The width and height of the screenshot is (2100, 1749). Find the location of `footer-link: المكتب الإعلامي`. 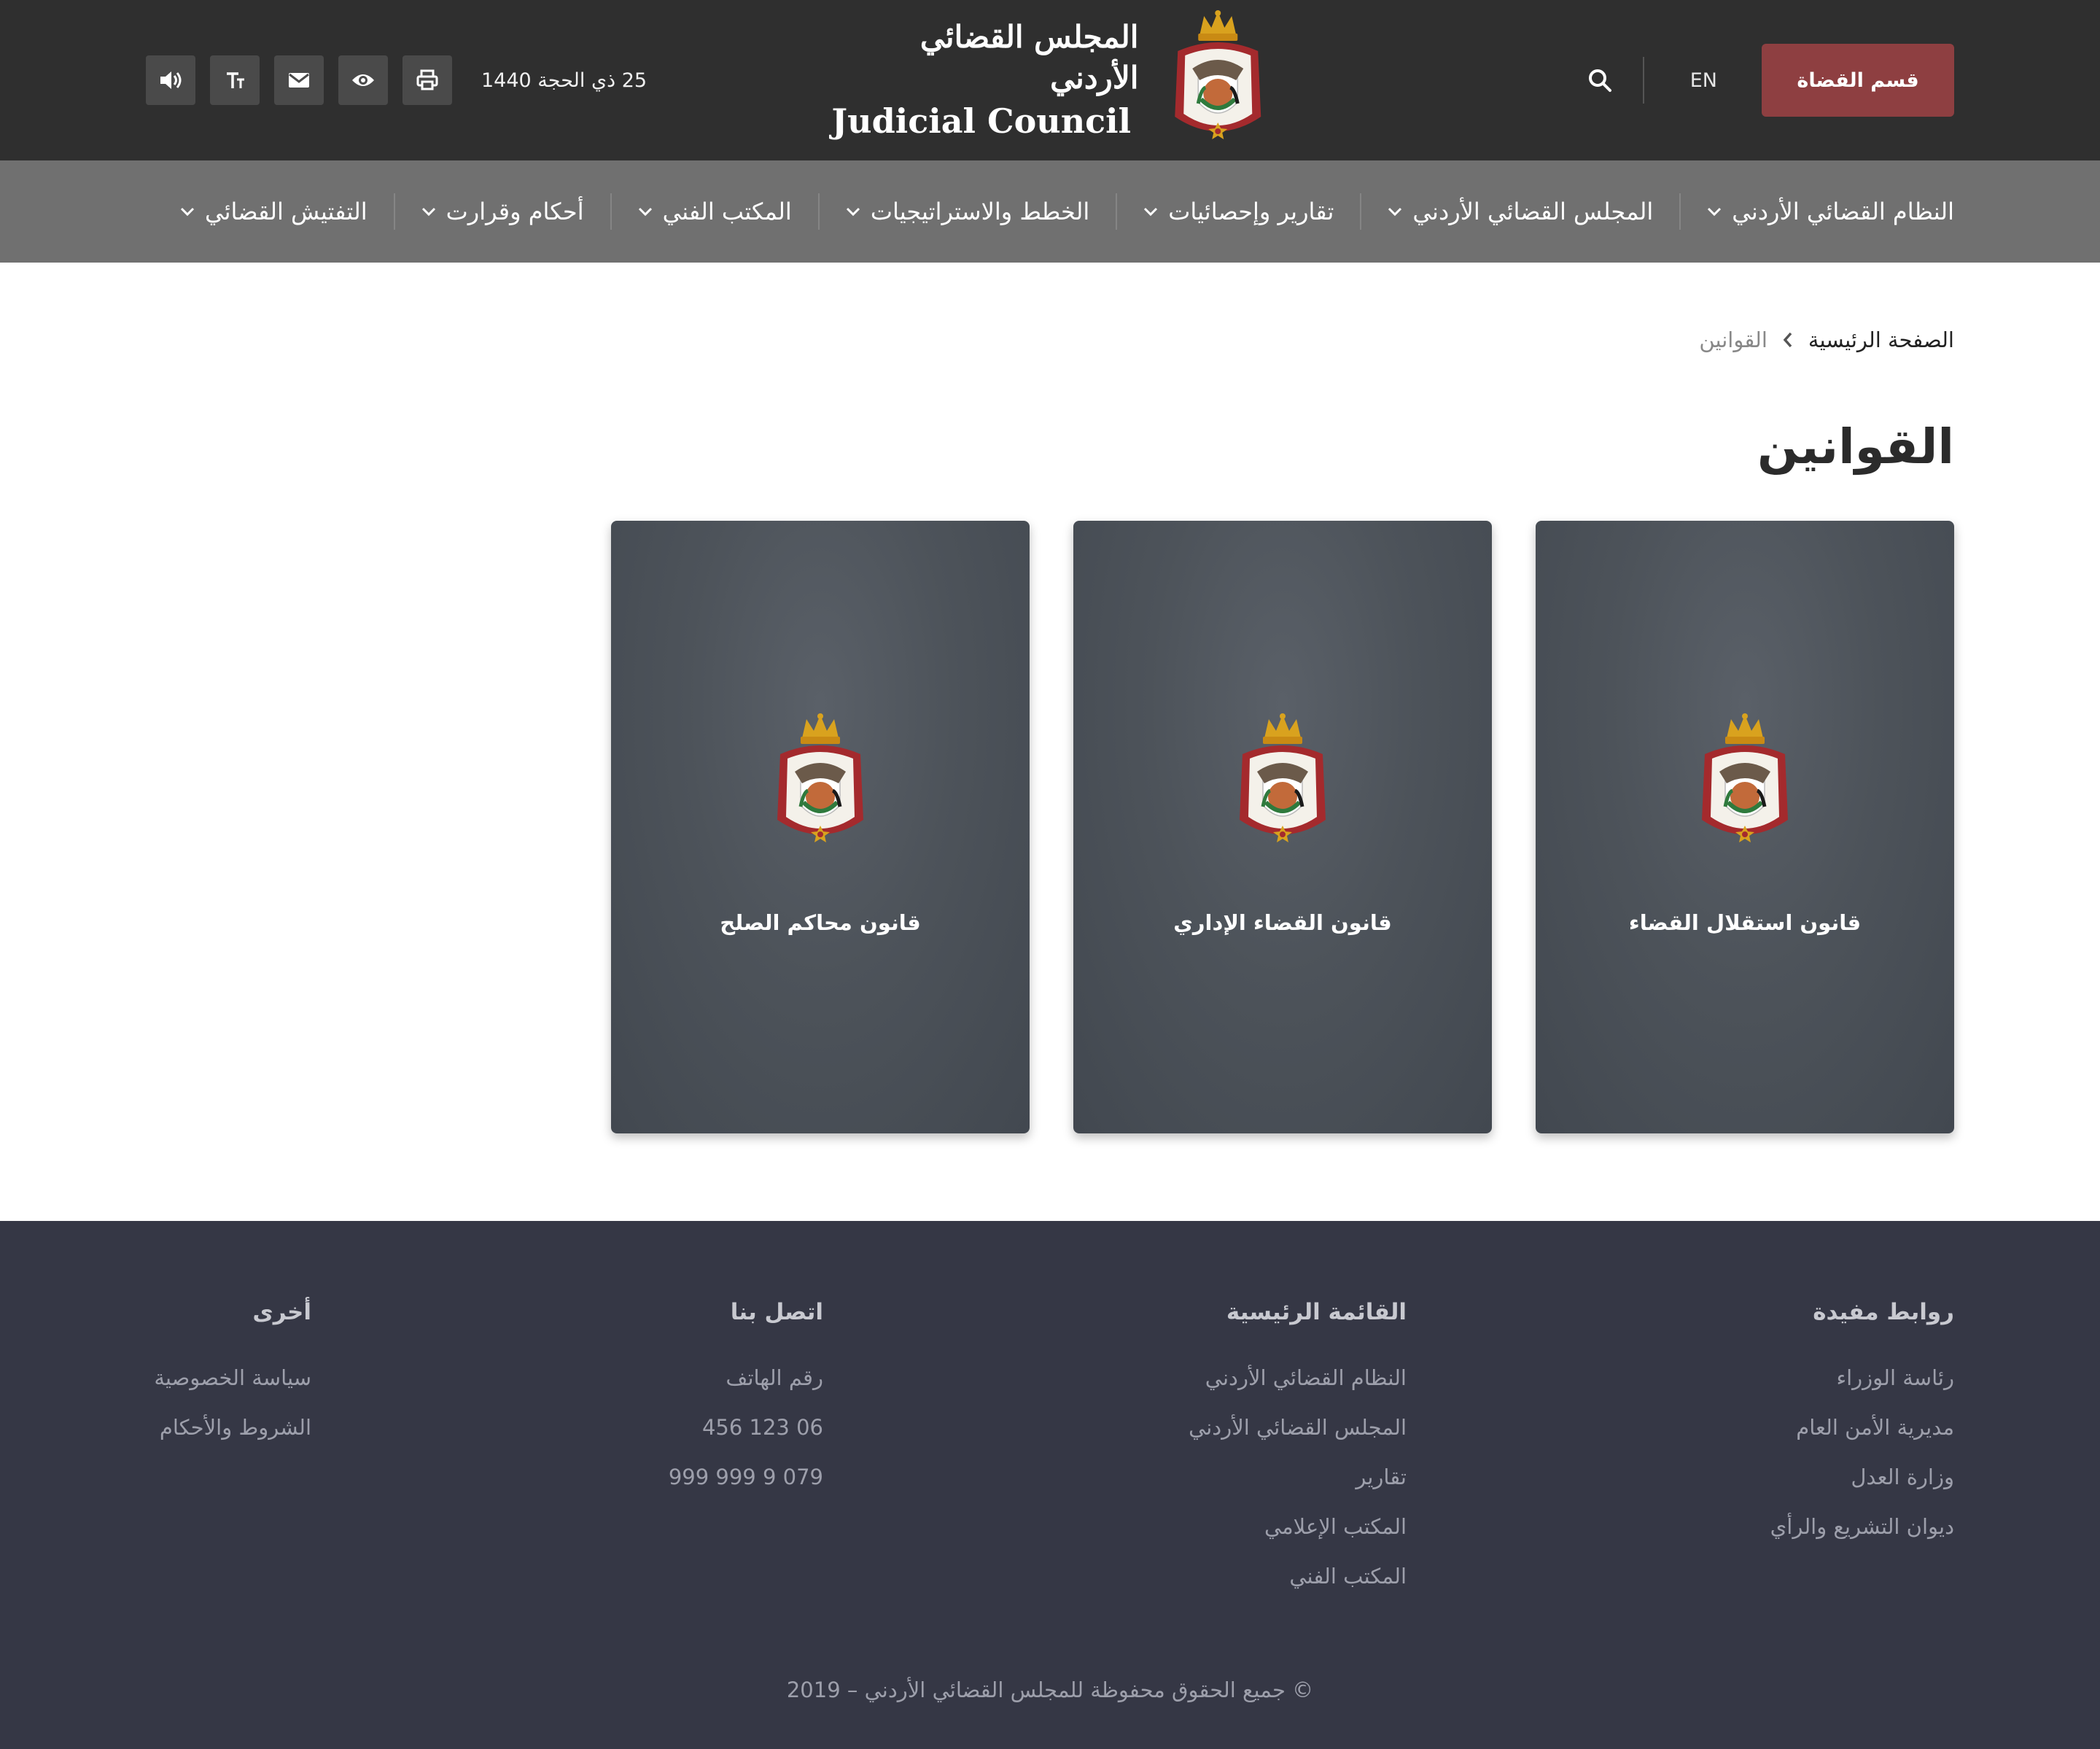

footer-link: المكتب الإعلامي is located at coordinates (1298, 1533).